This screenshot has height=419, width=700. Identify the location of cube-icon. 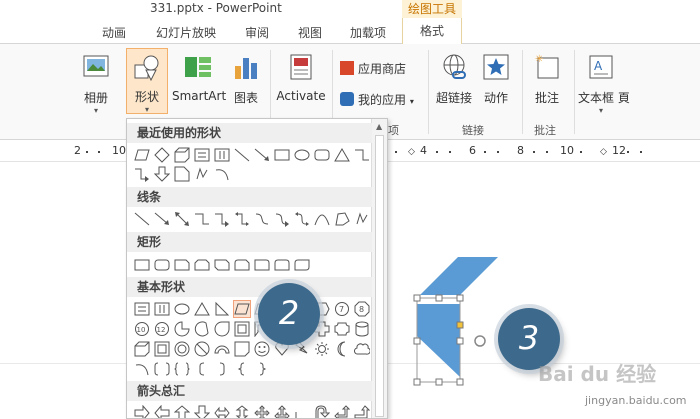
(182, 155).